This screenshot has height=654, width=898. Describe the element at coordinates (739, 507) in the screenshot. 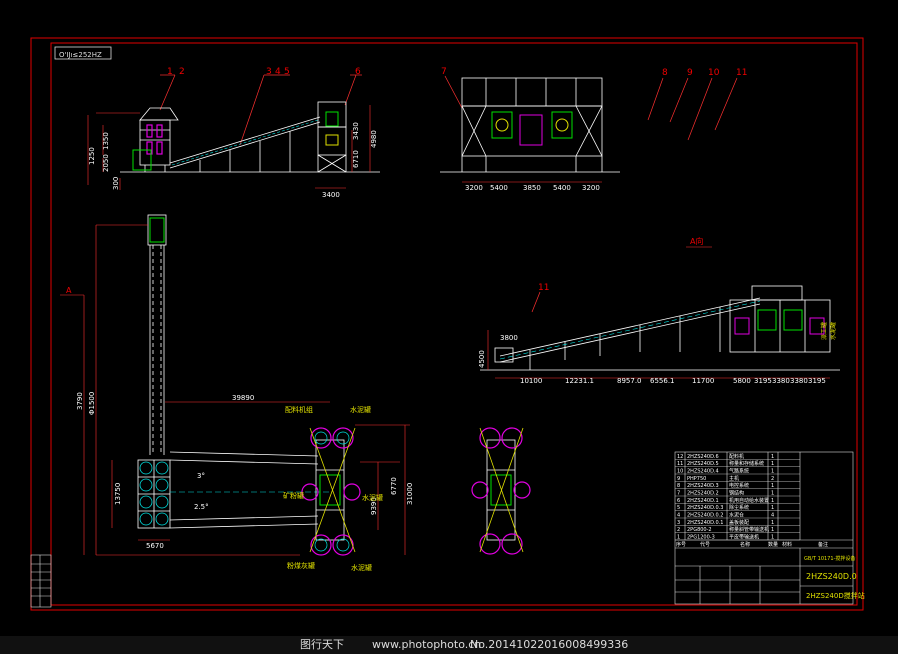

I see `bom-cell: 除尘系统` at that location.